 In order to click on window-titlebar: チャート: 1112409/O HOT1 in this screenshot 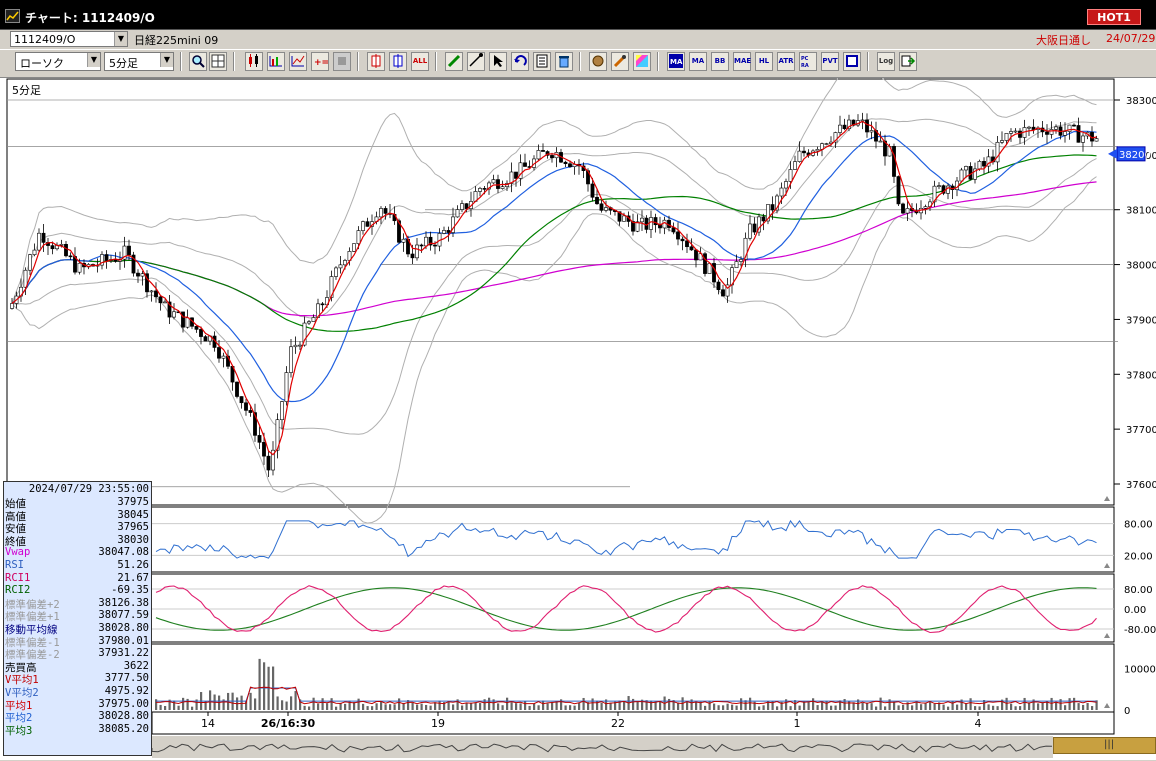, I will do `click(578, 15)`.